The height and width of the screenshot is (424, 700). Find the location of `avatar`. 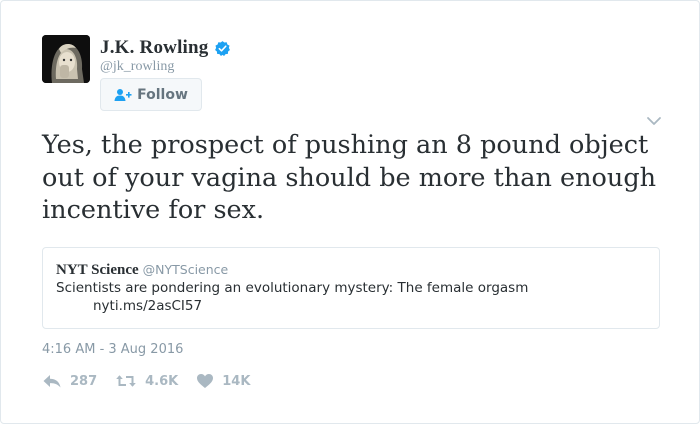

avatar is located at coordinates (66, 59).